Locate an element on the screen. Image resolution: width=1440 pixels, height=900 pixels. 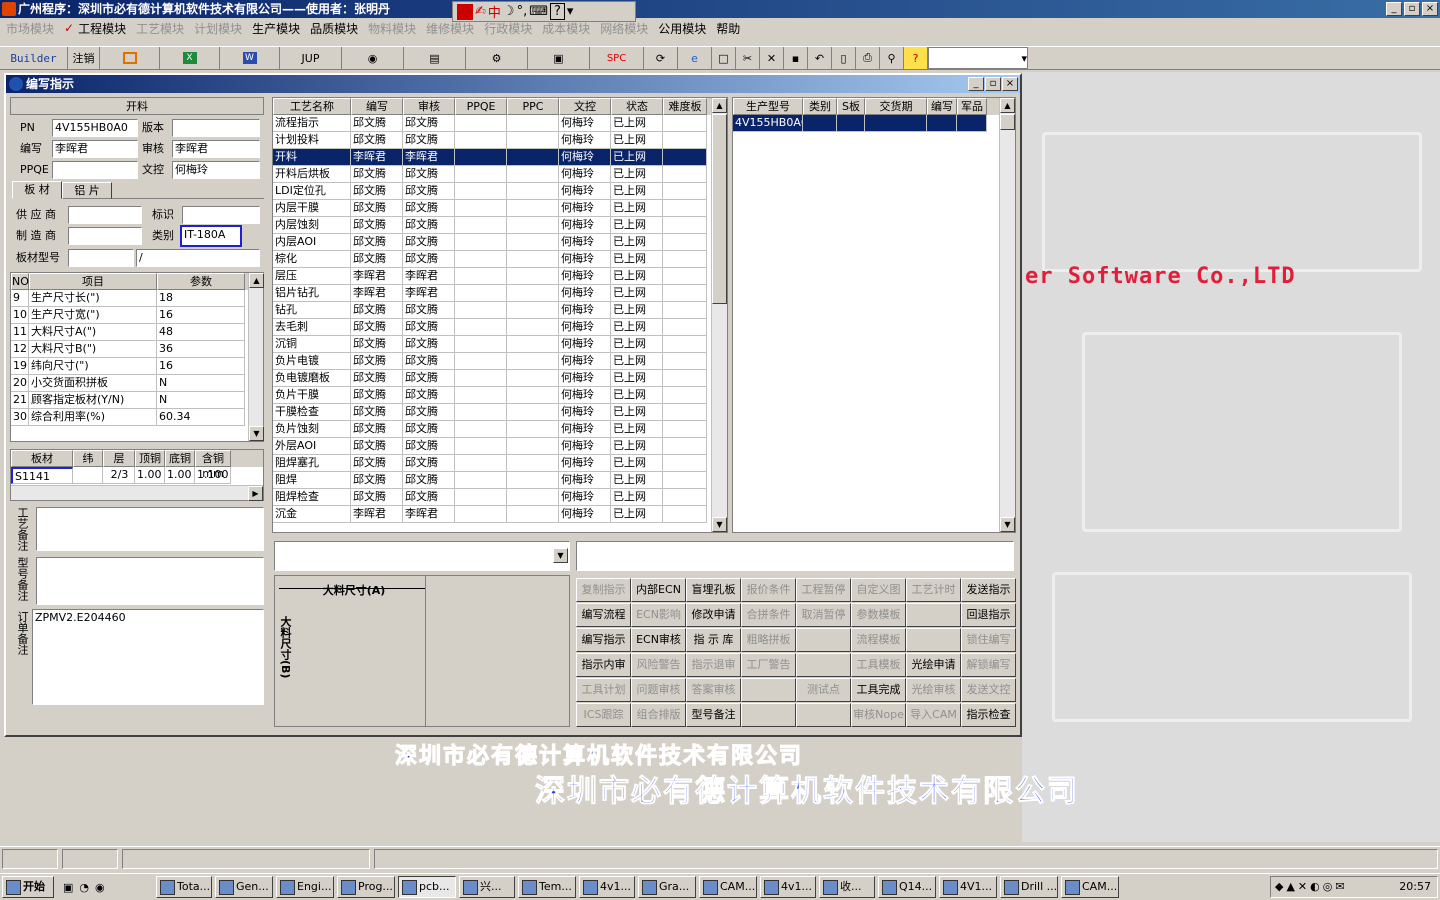
action-button: 型号备注 is located at coordinates (713, 715).